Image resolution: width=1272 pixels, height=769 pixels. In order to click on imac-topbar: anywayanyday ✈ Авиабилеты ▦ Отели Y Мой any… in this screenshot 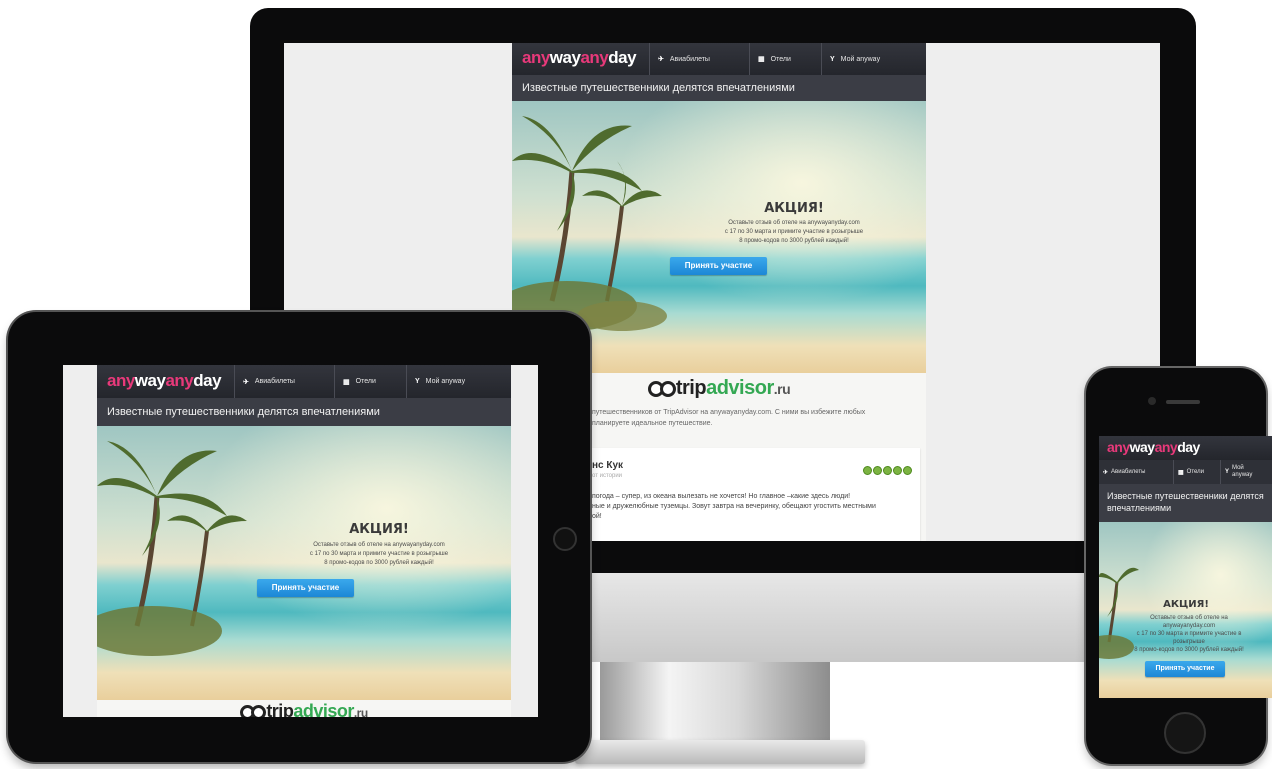, I will do `click(719, 59)`.